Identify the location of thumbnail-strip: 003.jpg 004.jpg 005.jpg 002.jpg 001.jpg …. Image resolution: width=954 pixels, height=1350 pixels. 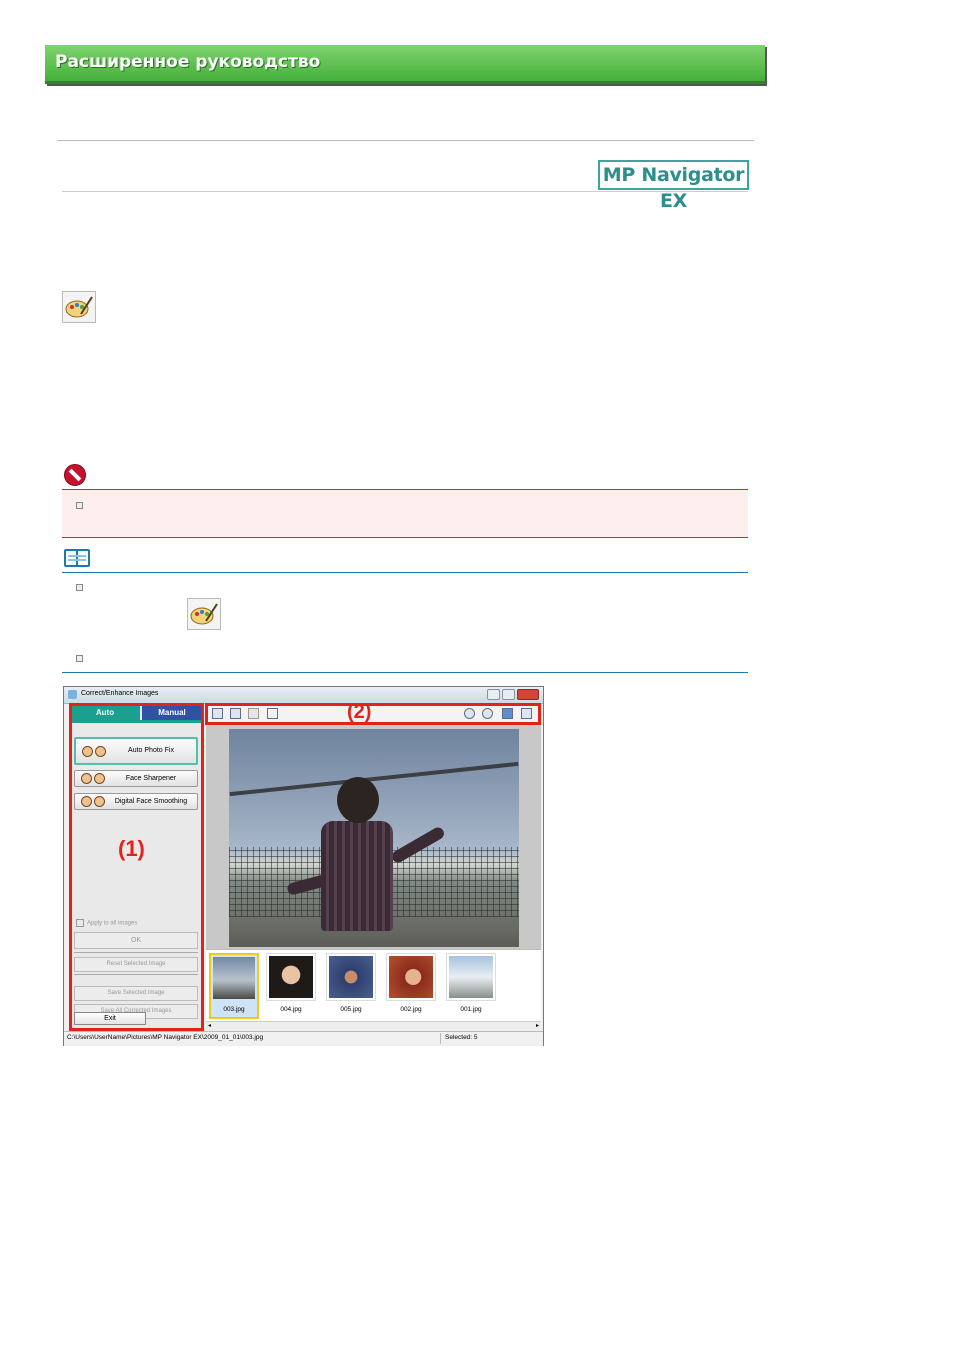
(373, 989).